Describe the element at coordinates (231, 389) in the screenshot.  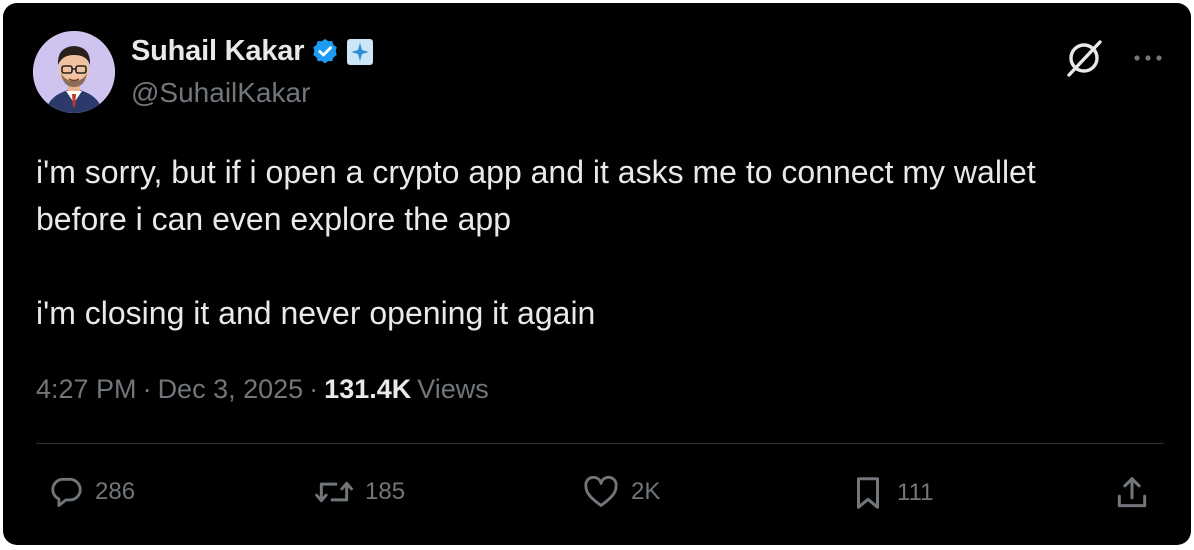
I see `tweet-date: Dec 3, 2025` at that location.